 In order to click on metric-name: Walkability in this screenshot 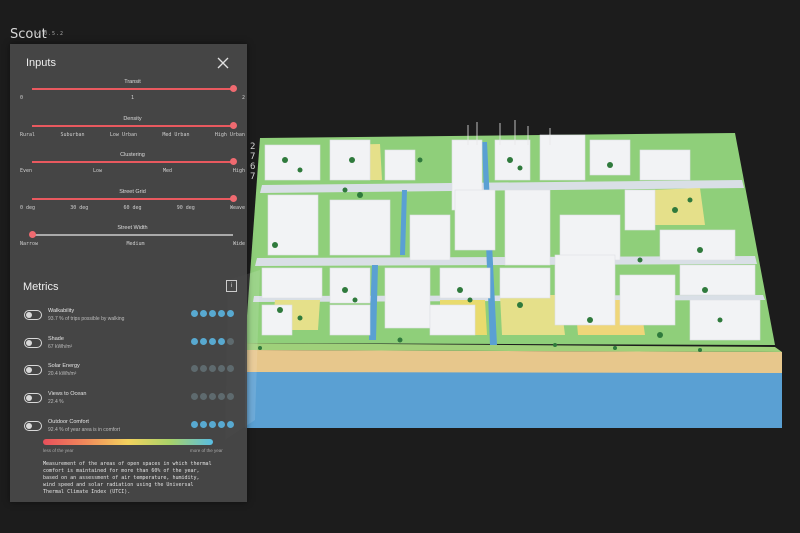, I will do `click(61, 311)`.